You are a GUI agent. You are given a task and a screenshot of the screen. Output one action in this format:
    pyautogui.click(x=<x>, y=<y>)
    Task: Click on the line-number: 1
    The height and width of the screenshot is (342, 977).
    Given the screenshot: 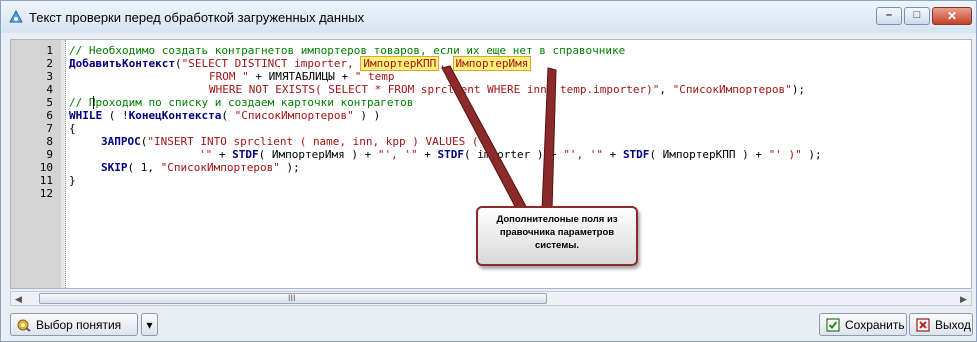 What is the action you would take?
    pyautogui.click(x=49, y=50)
    